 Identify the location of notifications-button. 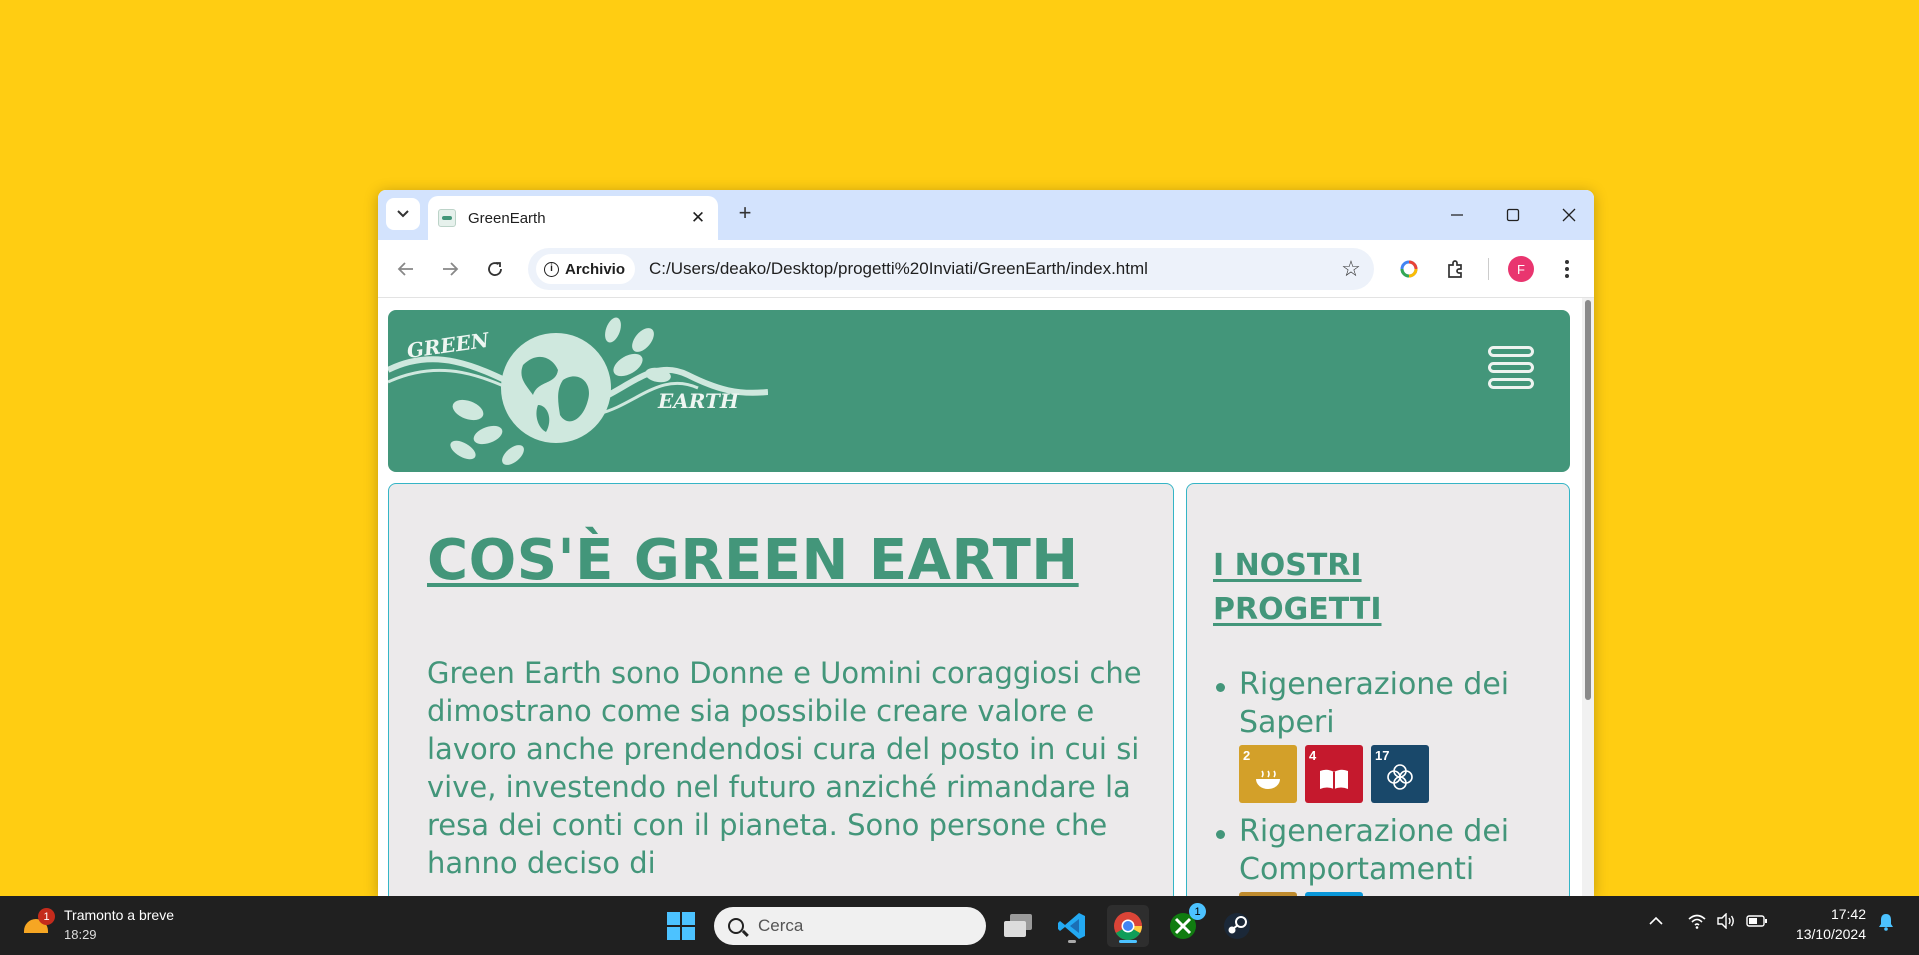
(1886, 924).